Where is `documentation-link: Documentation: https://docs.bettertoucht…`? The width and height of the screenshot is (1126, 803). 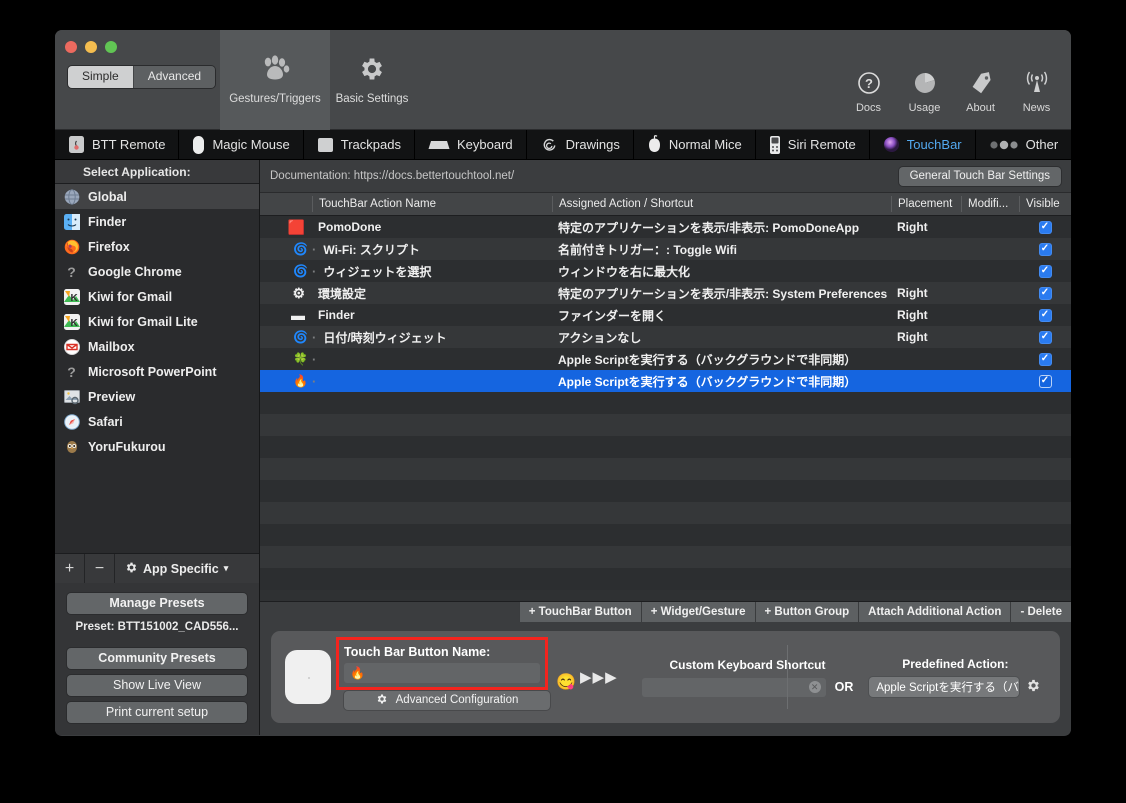
documentation-link: Documentation: https://docs.bettertoucht… is located at coordinates (392, 176).